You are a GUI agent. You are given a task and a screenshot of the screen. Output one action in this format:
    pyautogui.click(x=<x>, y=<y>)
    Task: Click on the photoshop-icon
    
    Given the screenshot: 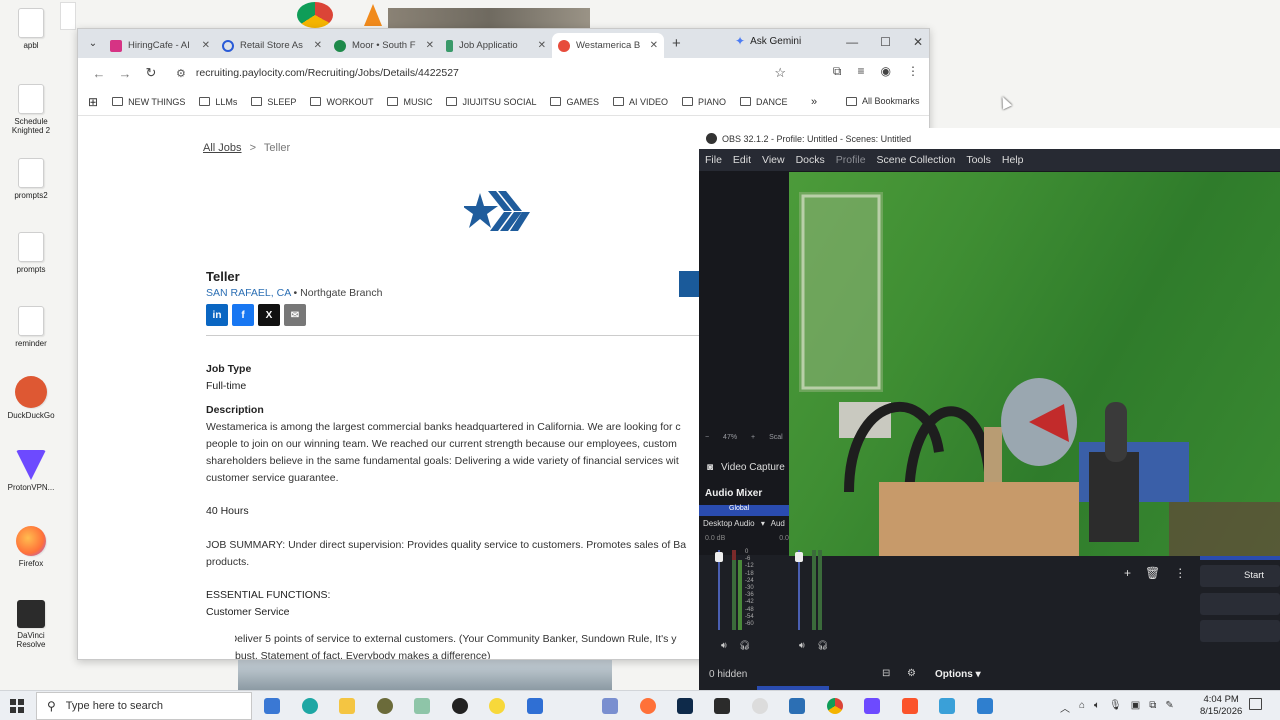 What is the action you would take?
    pyautogui.click(x=685, y=706)
    